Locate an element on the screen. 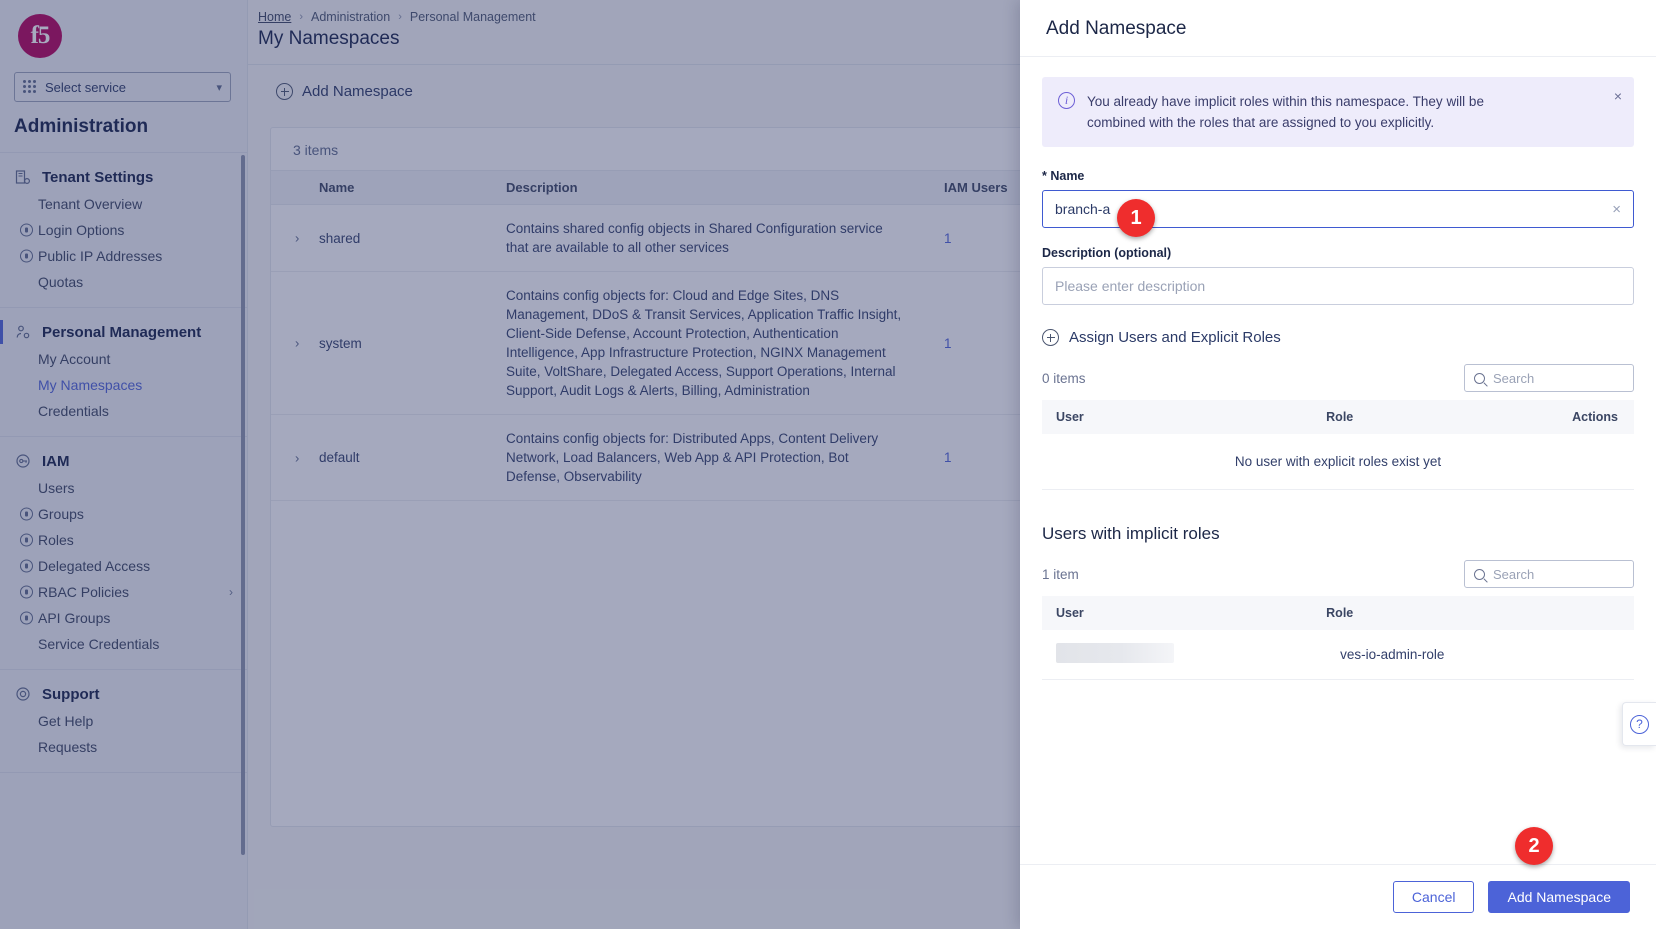  nav-head-iam: IAM is located at coordinates (123, 461).